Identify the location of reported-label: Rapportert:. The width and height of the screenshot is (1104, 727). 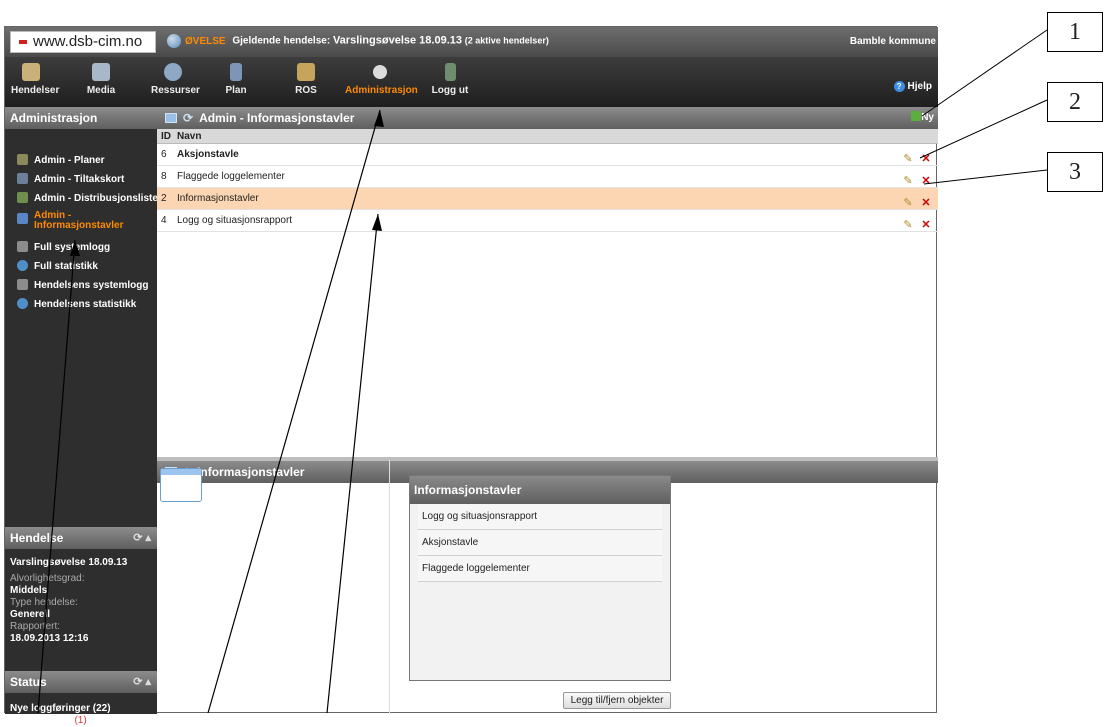
(35, 626).